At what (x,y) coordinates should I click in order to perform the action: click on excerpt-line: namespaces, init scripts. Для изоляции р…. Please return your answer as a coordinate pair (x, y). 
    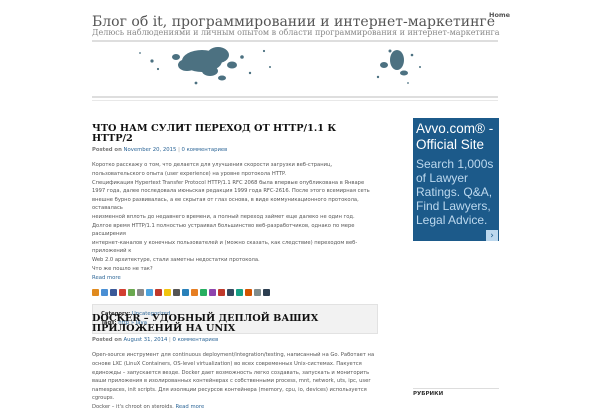
    Looking at the image, I should click on (229, 394).